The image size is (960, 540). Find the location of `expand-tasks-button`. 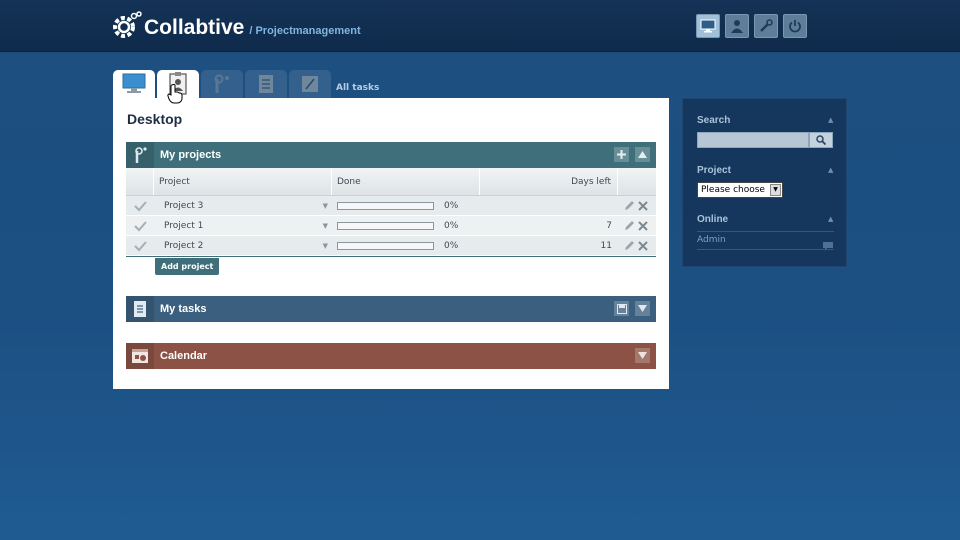

expand-tasks-button is located at coordinates (642, 308).